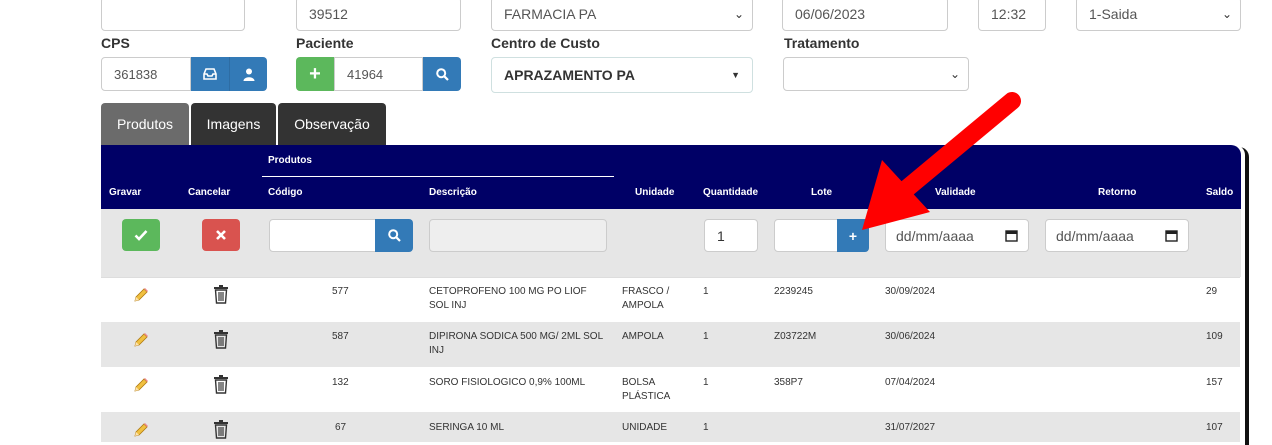 The width and height of the screenshot is (1272, 445). I want to click on annotation-arrow-icon, so click(941, 161).